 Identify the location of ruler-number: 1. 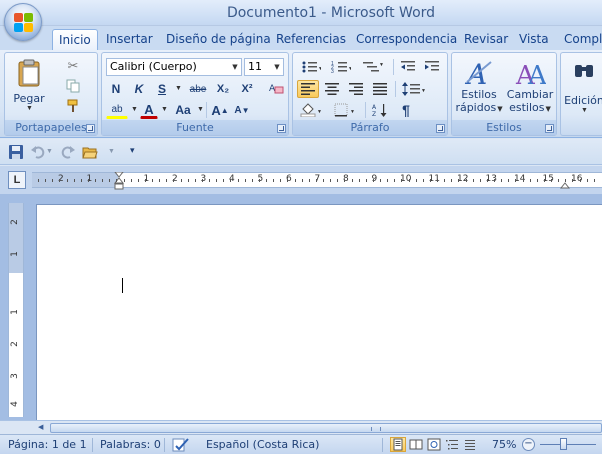
(14, 254).